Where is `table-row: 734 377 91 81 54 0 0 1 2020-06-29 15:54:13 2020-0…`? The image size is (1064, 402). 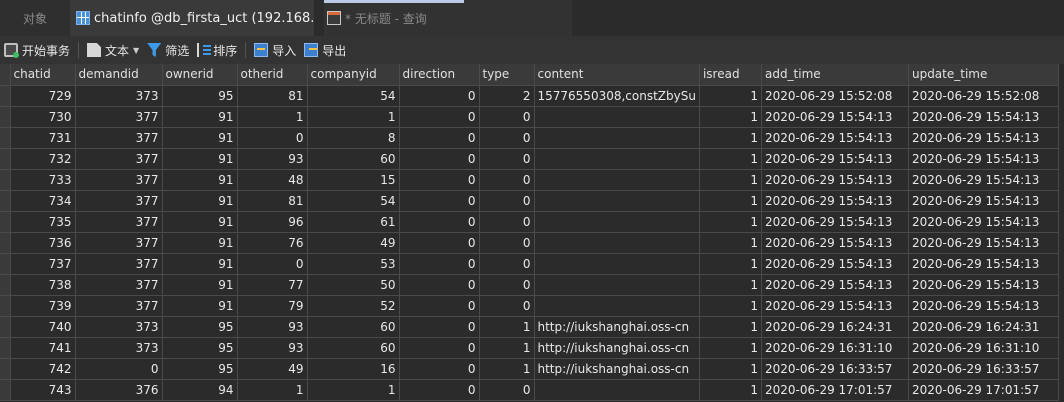
table-row: 734 377 91 81 54 0 0 1 2020-06-29 15:54:13 2020-0… is located at coordinates (529, 201).